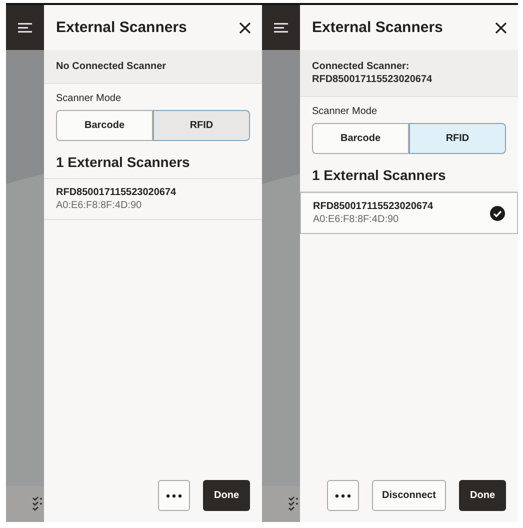 This screenshot has height=528, width=523. What do you see at coordinates (497, 213) in the screenshot?
I see `check-icon` at bounding box center [497, 213].